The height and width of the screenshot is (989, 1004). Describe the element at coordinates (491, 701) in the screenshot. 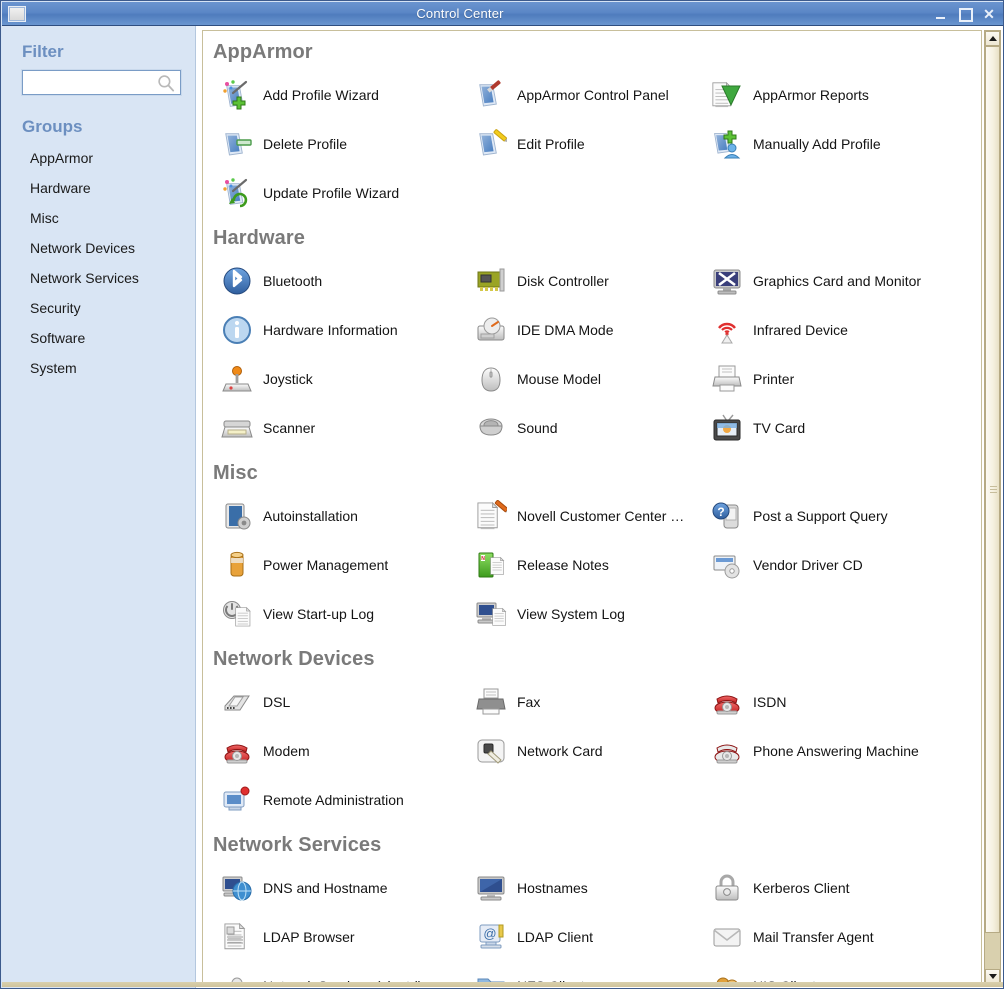

I see `fax-icon` at that location.